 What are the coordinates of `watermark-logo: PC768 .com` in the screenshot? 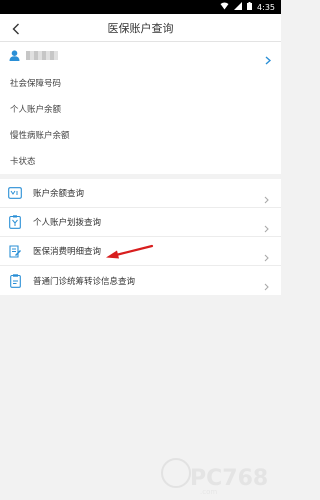 It's located at (216, 477).